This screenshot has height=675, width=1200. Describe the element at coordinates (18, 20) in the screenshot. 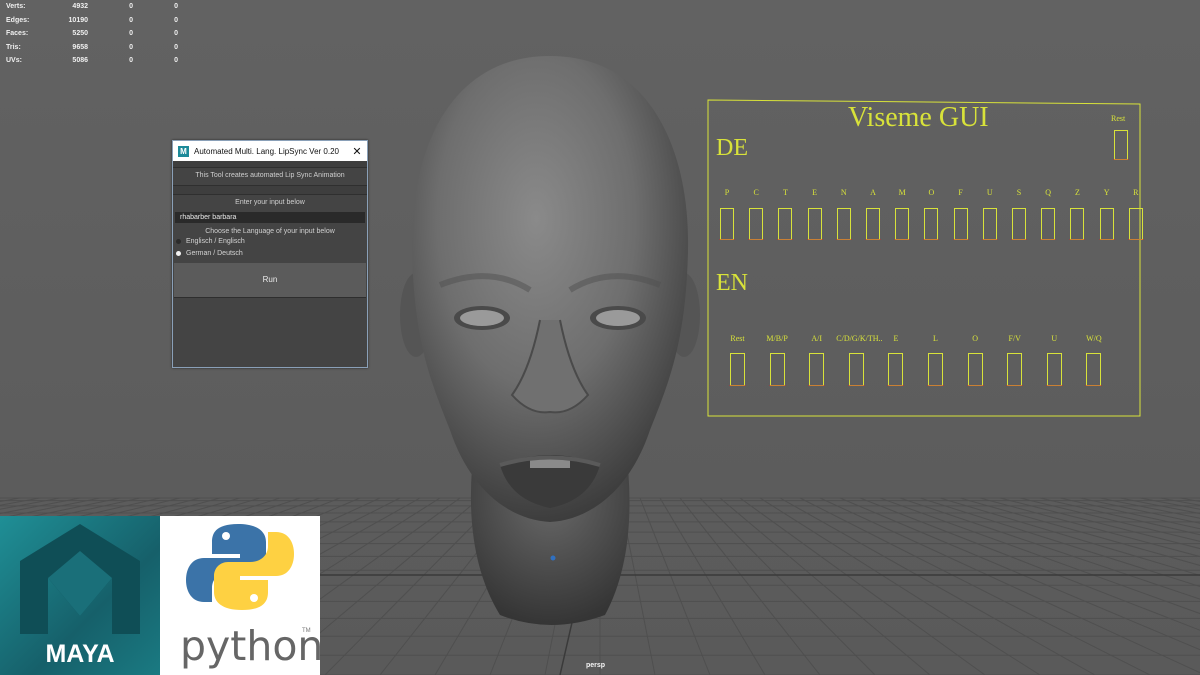

I see `stat-label: Edges:` at that location.